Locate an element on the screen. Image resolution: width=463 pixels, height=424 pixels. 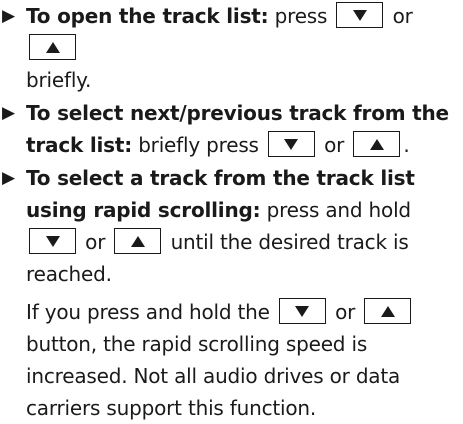
note-text: If you press and hold the is located at coordinates (148, 312).